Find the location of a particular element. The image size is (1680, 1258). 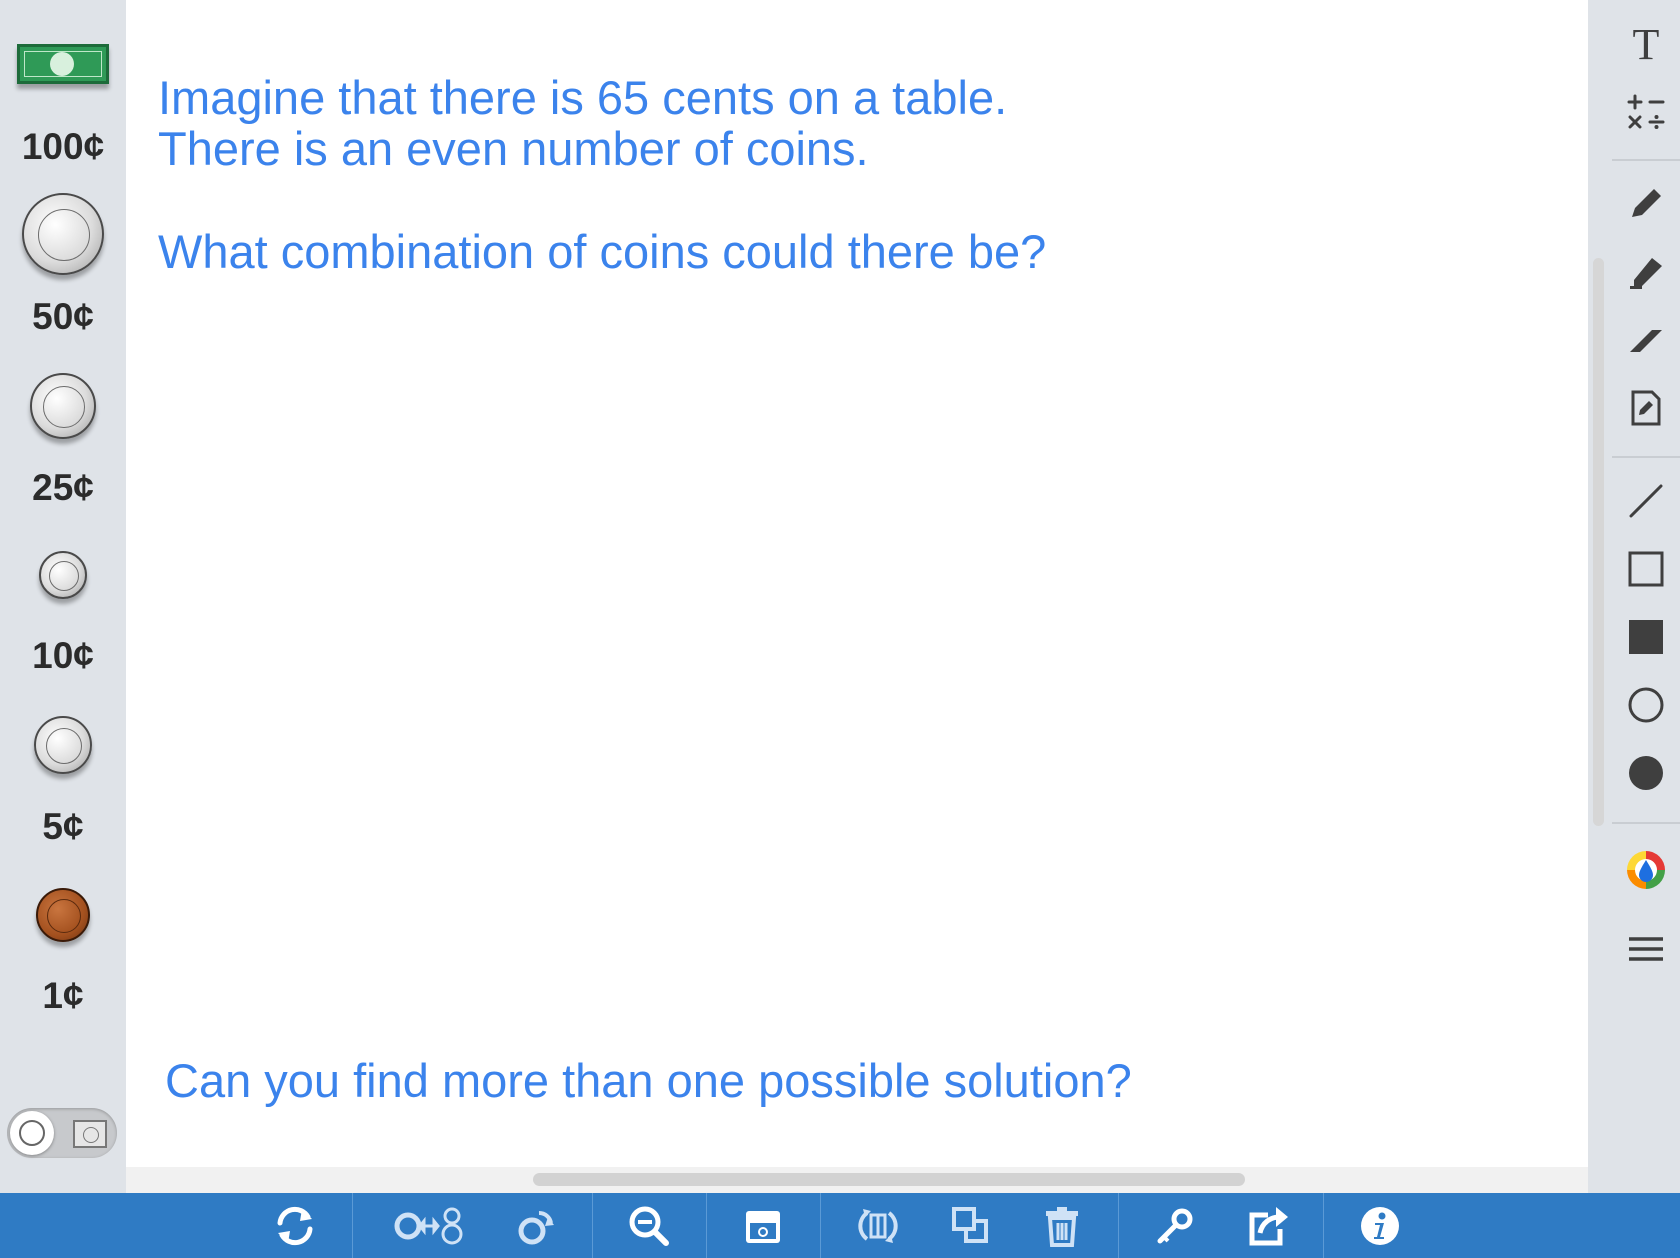

highlighter-tool is located at coordinates (1646, 272).